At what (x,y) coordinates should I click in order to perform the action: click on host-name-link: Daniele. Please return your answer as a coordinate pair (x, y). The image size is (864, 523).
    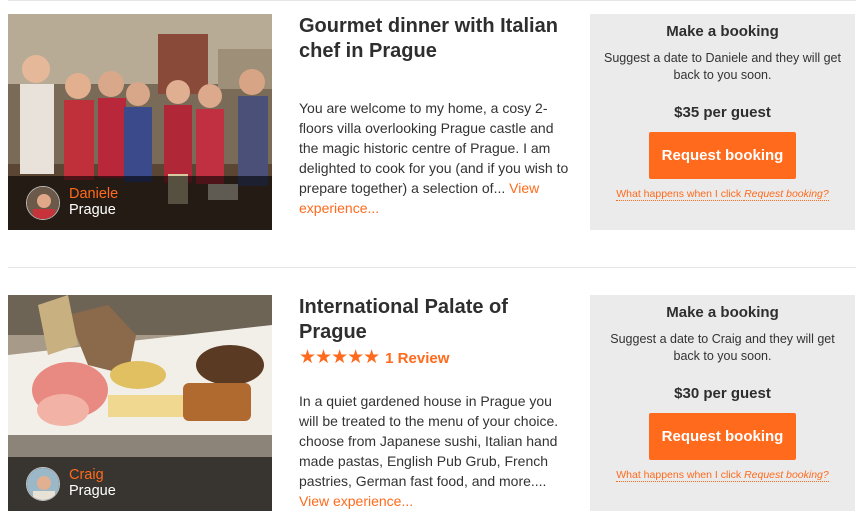
    Looking at the image, I should click on (93, 194).